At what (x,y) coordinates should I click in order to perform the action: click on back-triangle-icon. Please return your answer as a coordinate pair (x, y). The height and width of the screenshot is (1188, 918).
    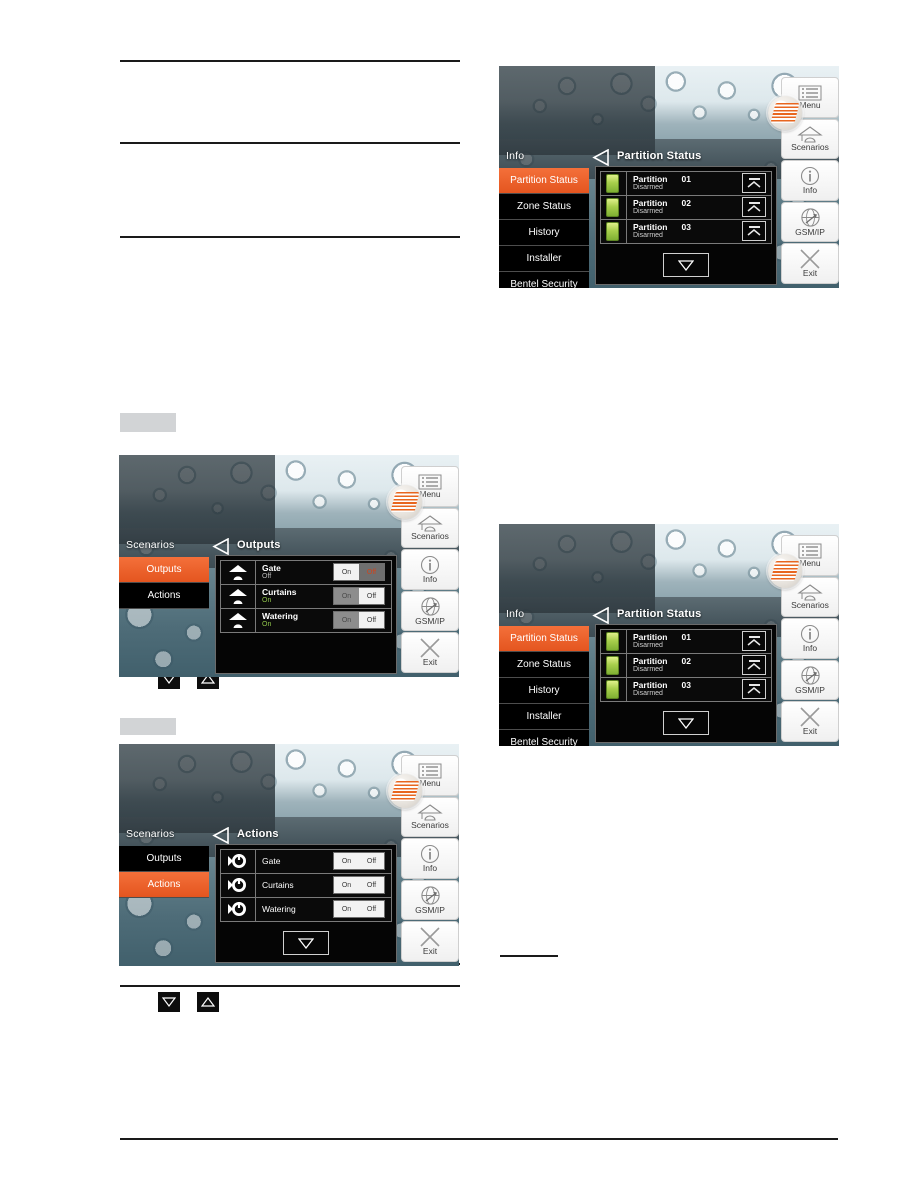
    Looking at the image, I should click on (220, 546).